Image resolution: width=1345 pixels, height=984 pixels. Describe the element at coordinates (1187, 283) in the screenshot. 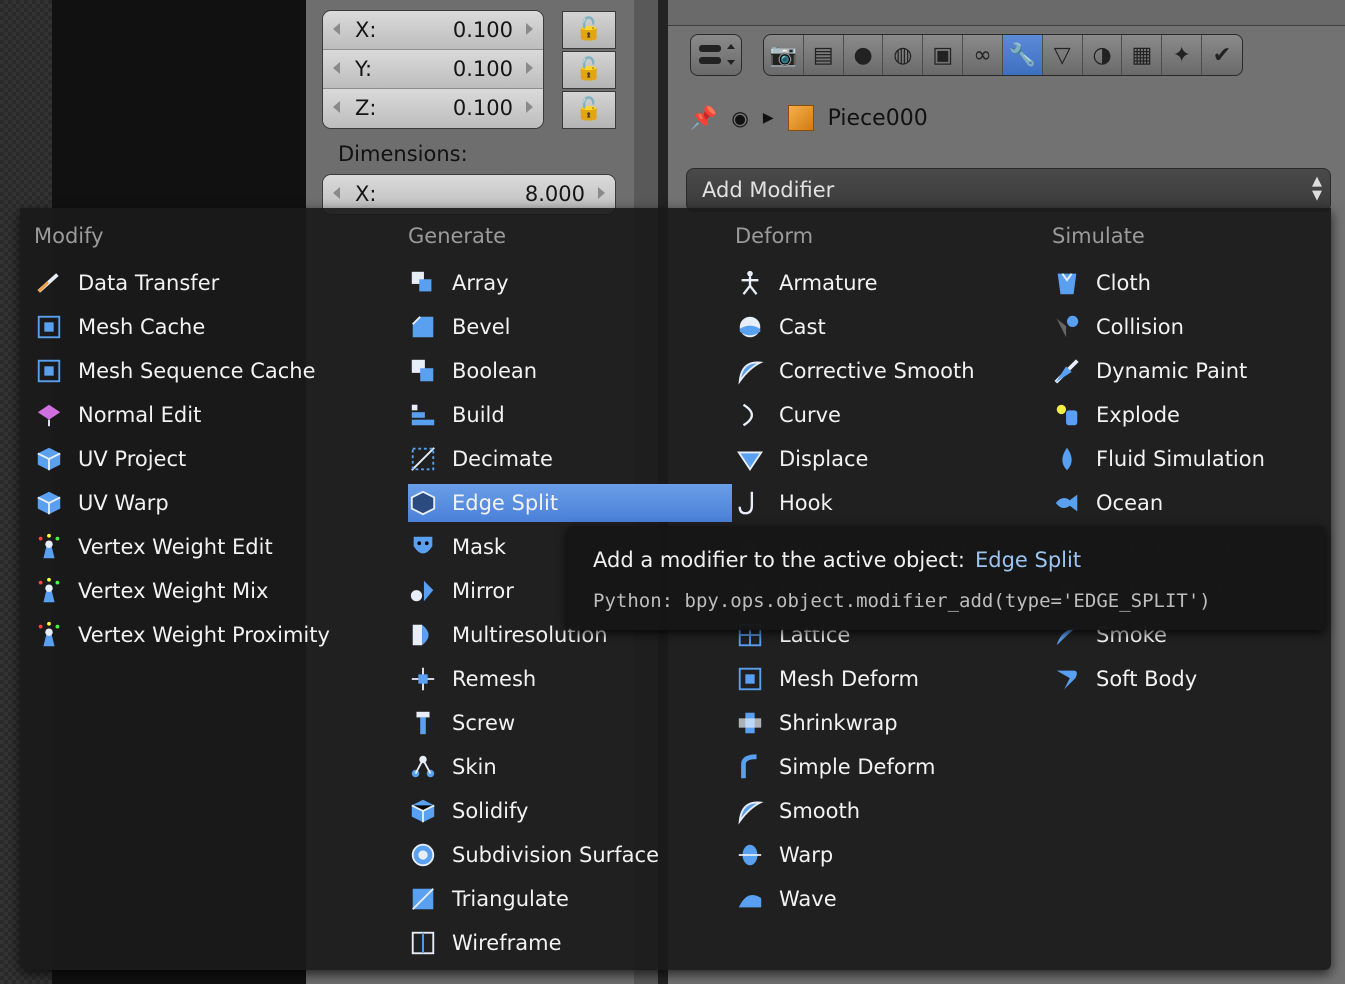

I see `menu-item-cloth: Cloth` at that location.